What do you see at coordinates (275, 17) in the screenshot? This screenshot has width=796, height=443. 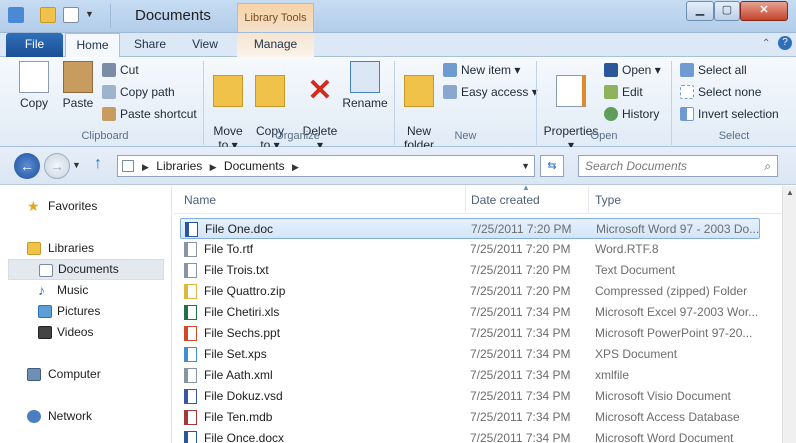 I see `library-tools-context-label: Library Tools` at bounding box center [275, 17].